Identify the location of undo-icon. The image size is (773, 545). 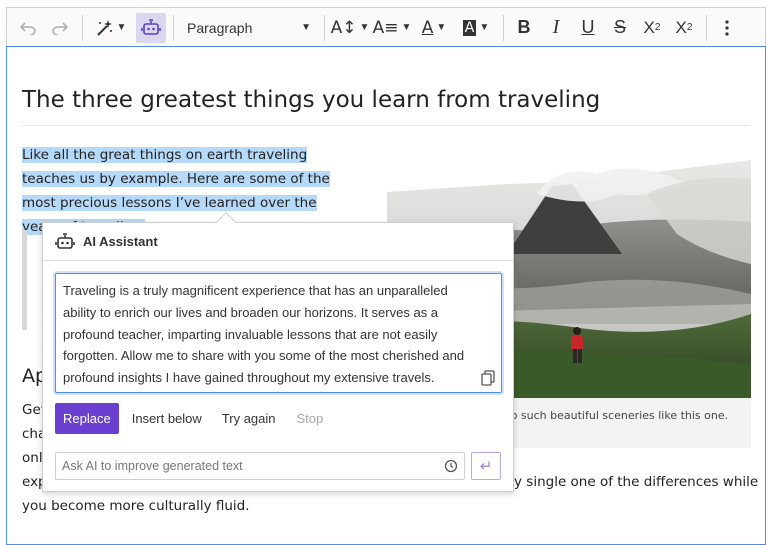
(27, 28).